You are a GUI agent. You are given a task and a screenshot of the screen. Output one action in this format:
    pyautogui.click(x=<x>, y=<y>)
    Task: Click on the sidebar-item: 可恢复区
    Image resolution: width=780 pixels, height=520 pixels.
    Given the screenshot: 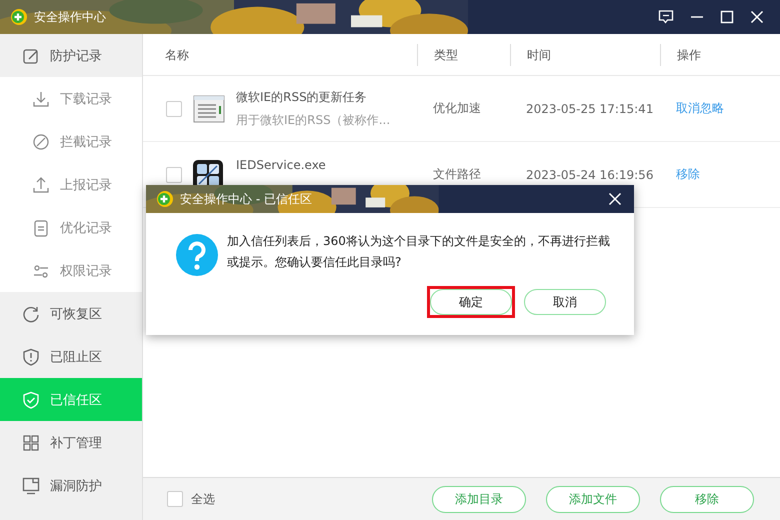 What is the action you would take?
    pyautogui.click(x=71, y=313)
    